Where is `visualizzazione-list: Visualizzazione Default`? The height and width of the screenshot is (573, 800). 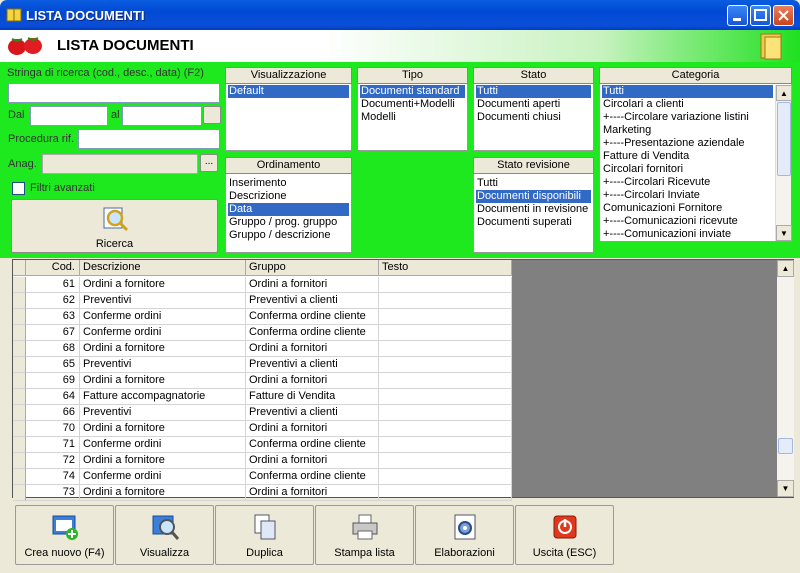
visualizzazione-list: Visualizzazione Default is located at coordinates (288, 109).